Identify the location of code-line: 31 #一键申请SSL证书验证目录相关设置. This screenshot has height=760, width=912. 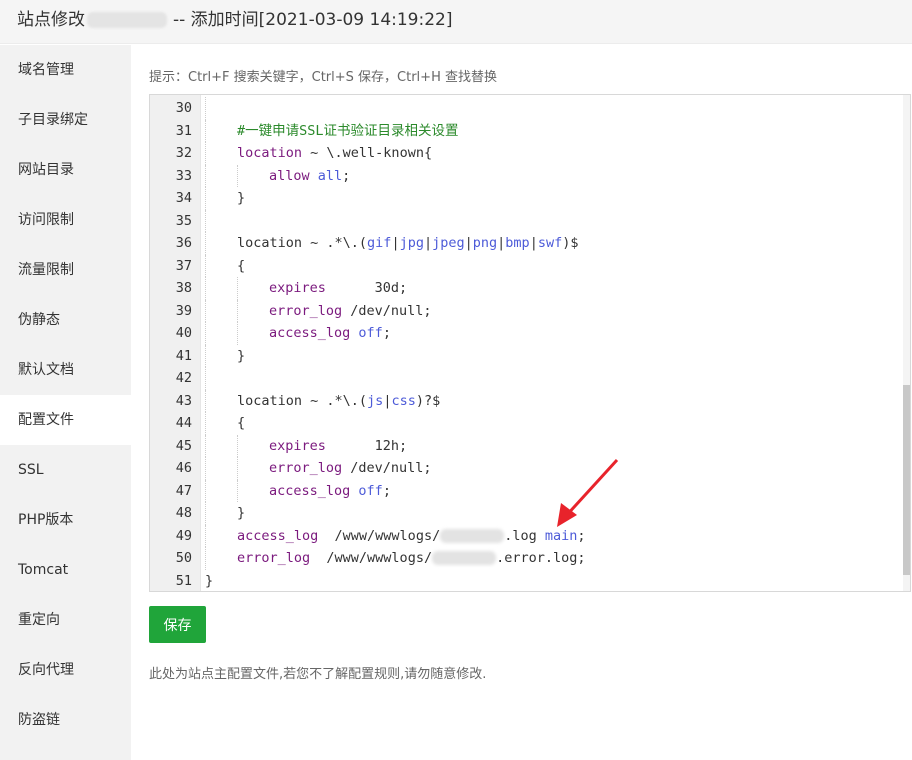
(525, 130).